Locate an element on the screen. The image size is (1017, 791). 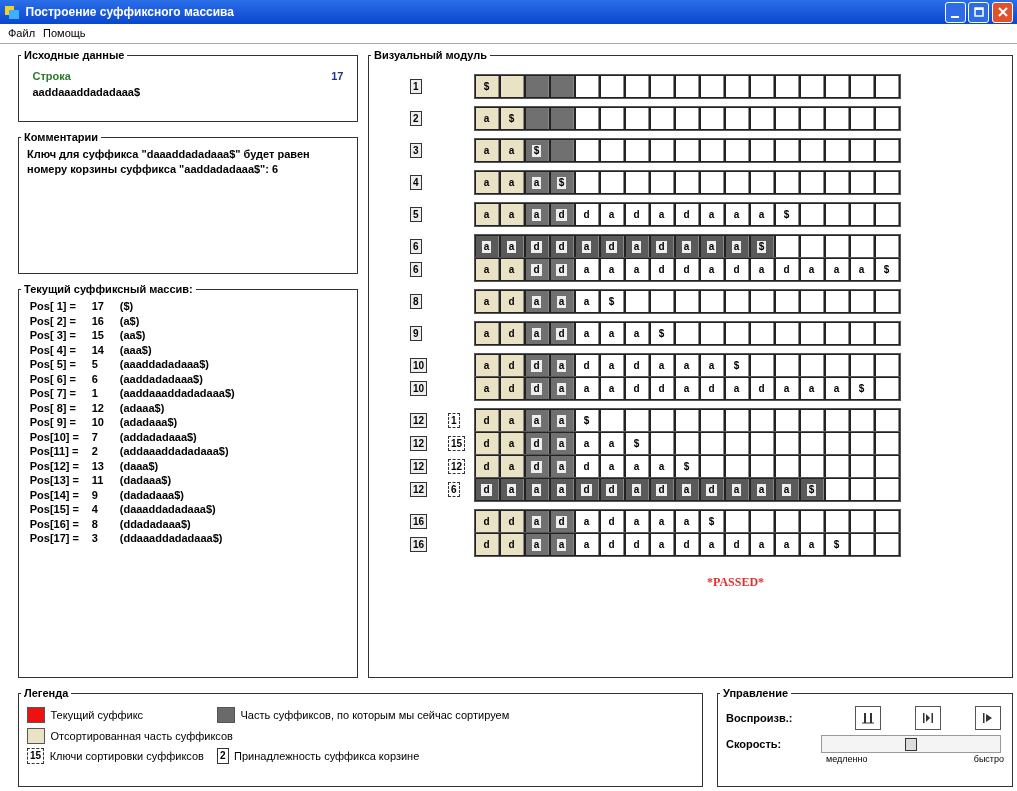
slider-thumb is located at coordinates (911, 745).